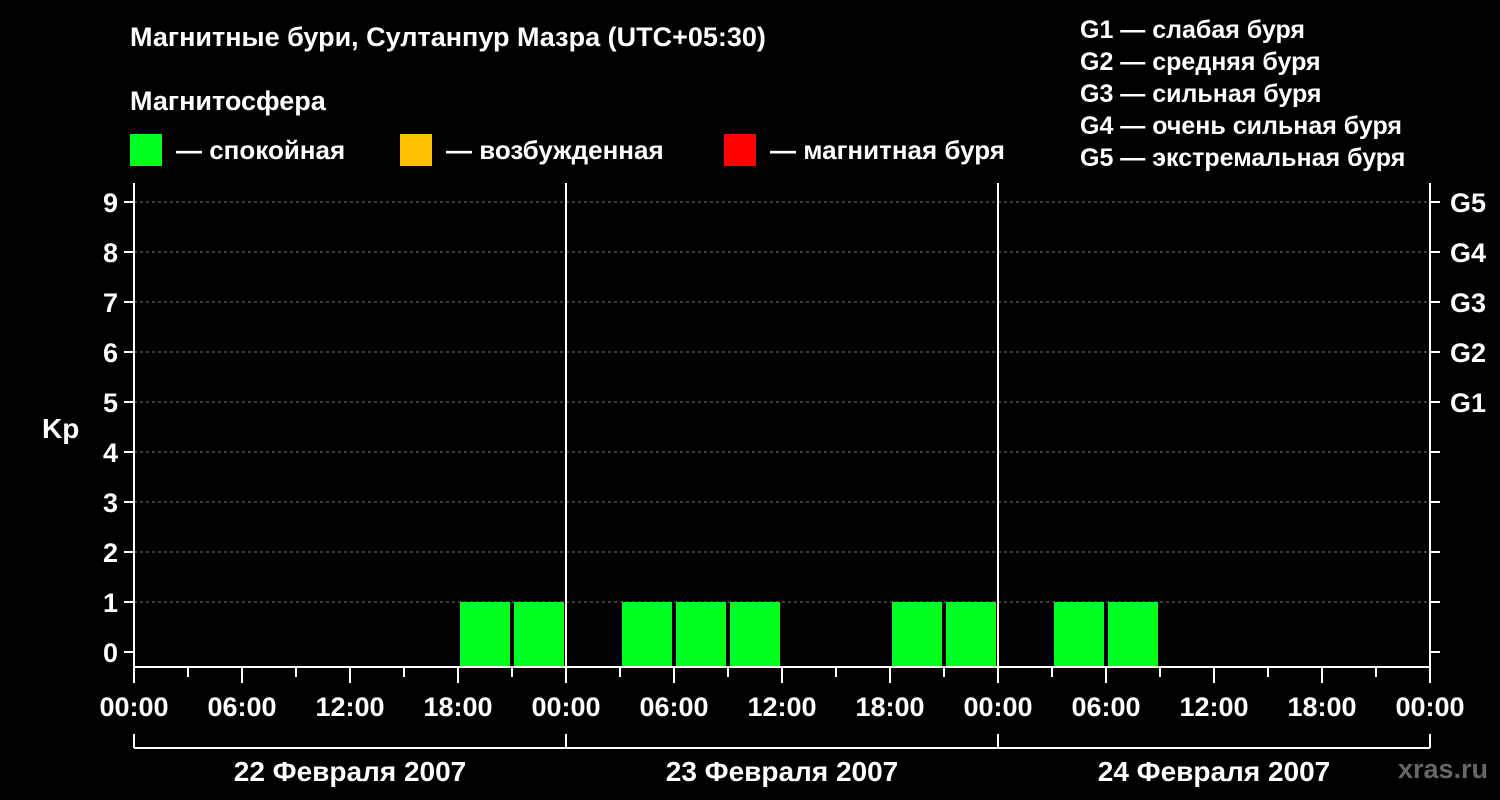 This screenshot has height=800, width=1500. Describe the element at coordinates (110, 253) in the screenshot. I see `y-tick-label: 8` at that location.